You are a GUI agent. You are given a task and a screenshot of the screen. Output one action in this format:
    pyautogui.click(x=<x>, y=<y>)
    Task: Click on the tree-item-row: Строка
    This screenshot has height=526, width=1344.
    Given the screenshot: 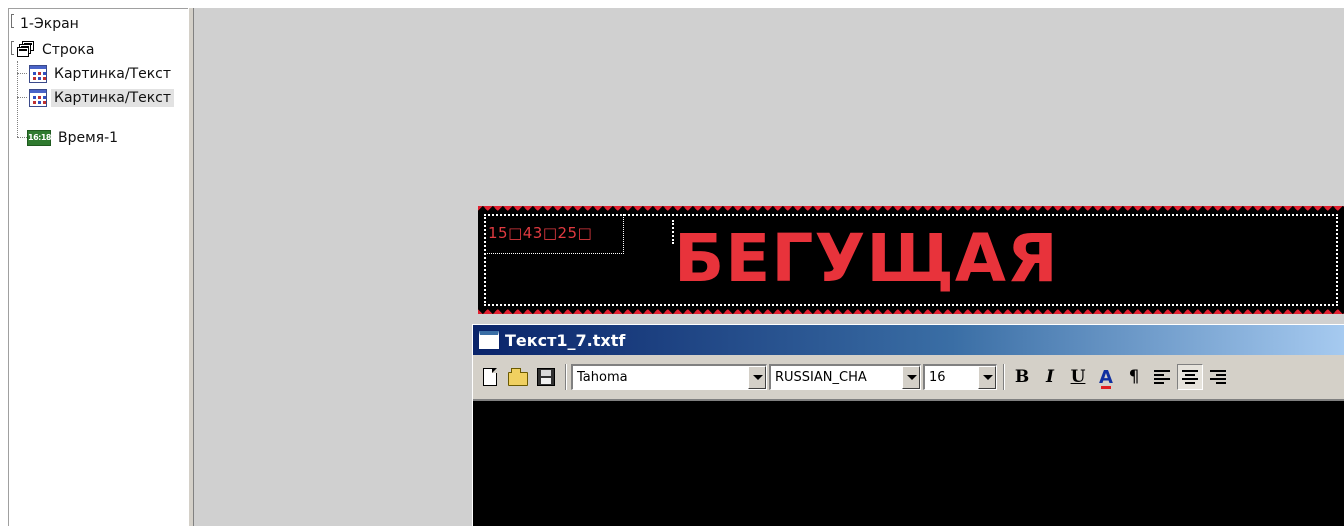 What is the action you would take?
    pyautogui.click(x=57, y=50)
    